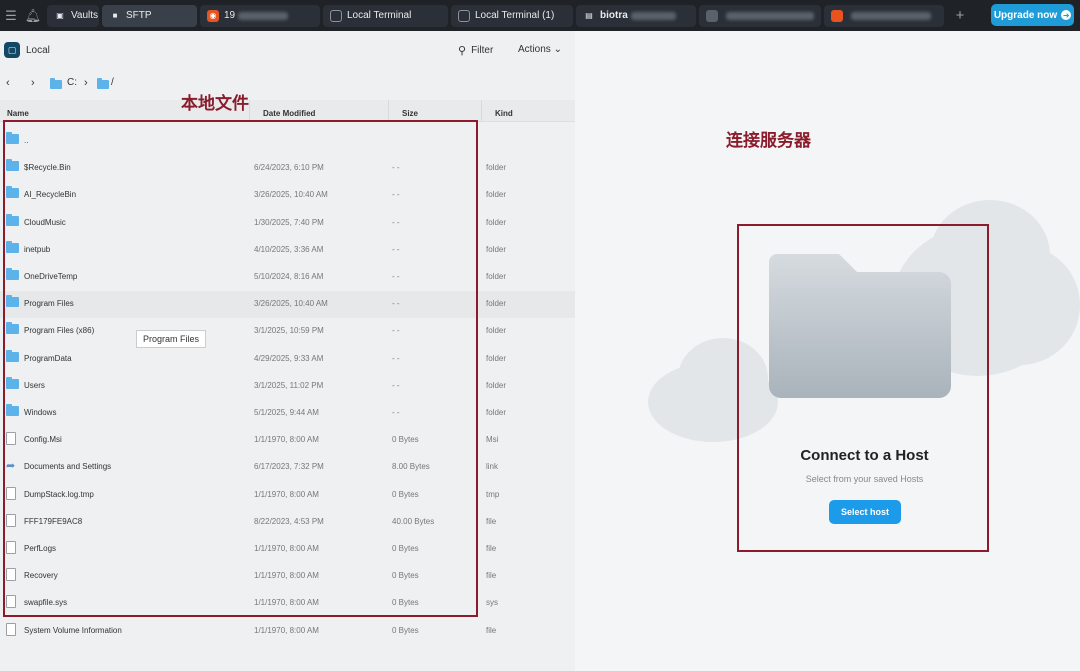 The image size is (1080, 671). I want to click on tab-label: biotra, so click(614, 15).